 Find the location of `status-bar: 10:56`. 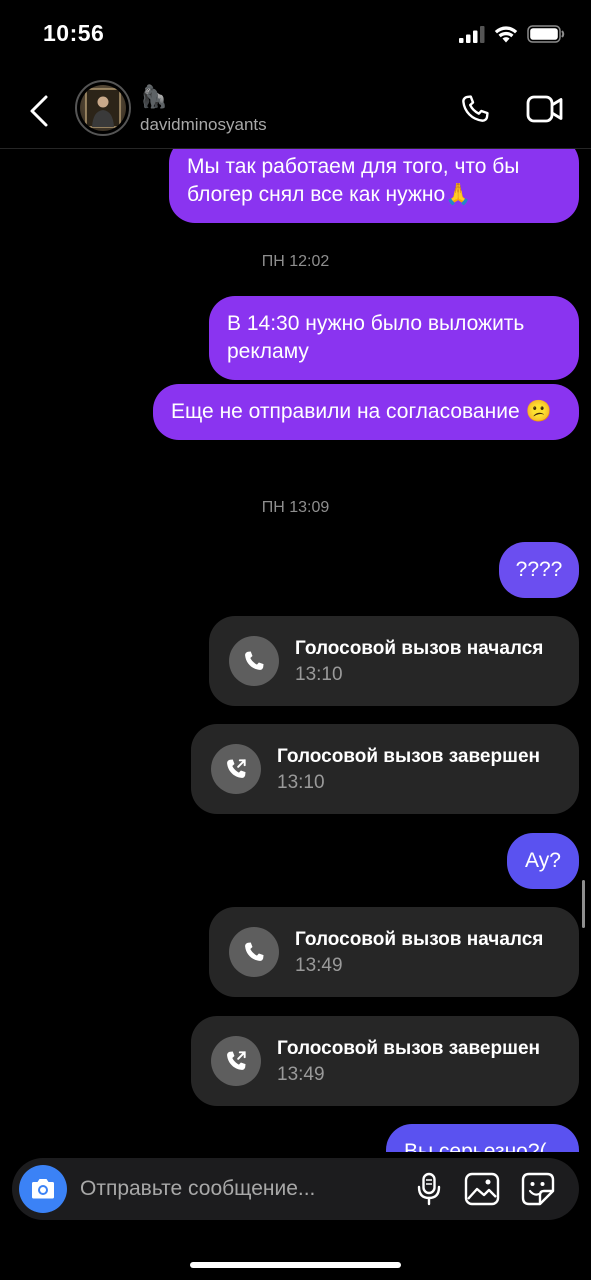

status-bar: 10:56 is located at coordinates (295, 36).